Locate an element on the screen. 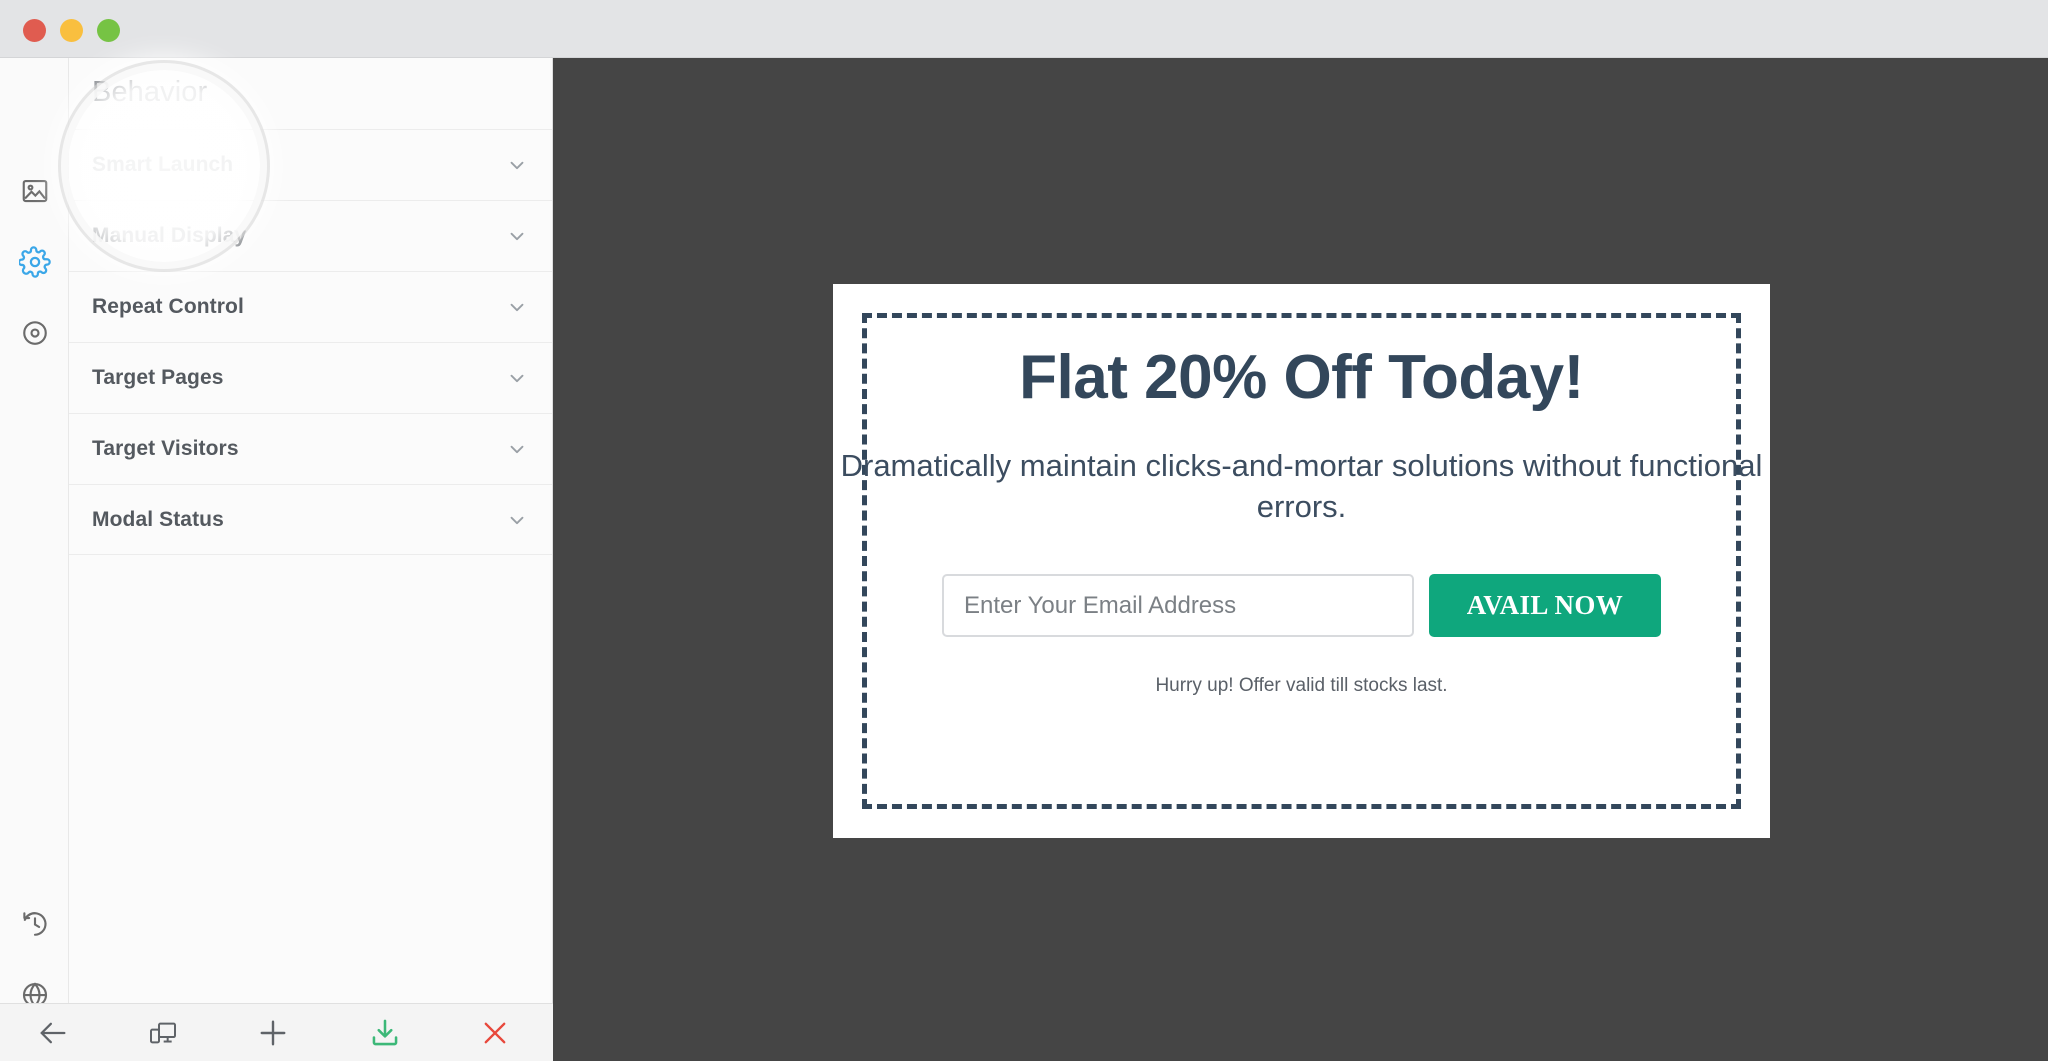 This screenshot has height=1061, width=2048. sidebar-item-smart-launch: Smart Launch is located at coordinates (310, 164).